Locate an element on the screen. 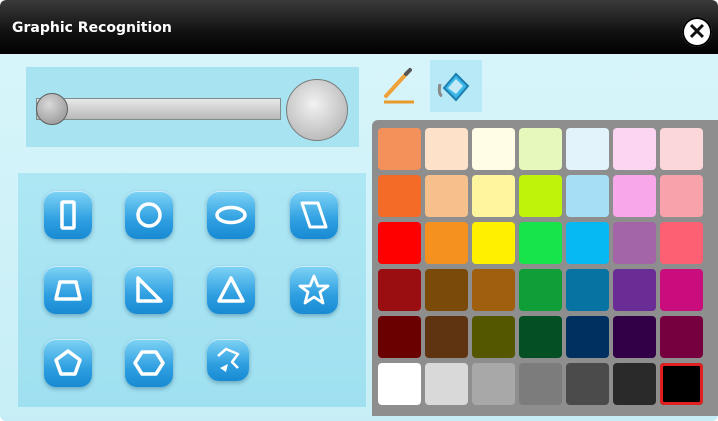 The height and width of the screenshot is (421, 718). shape-rectangle-button is located at coordinates (68, 215).